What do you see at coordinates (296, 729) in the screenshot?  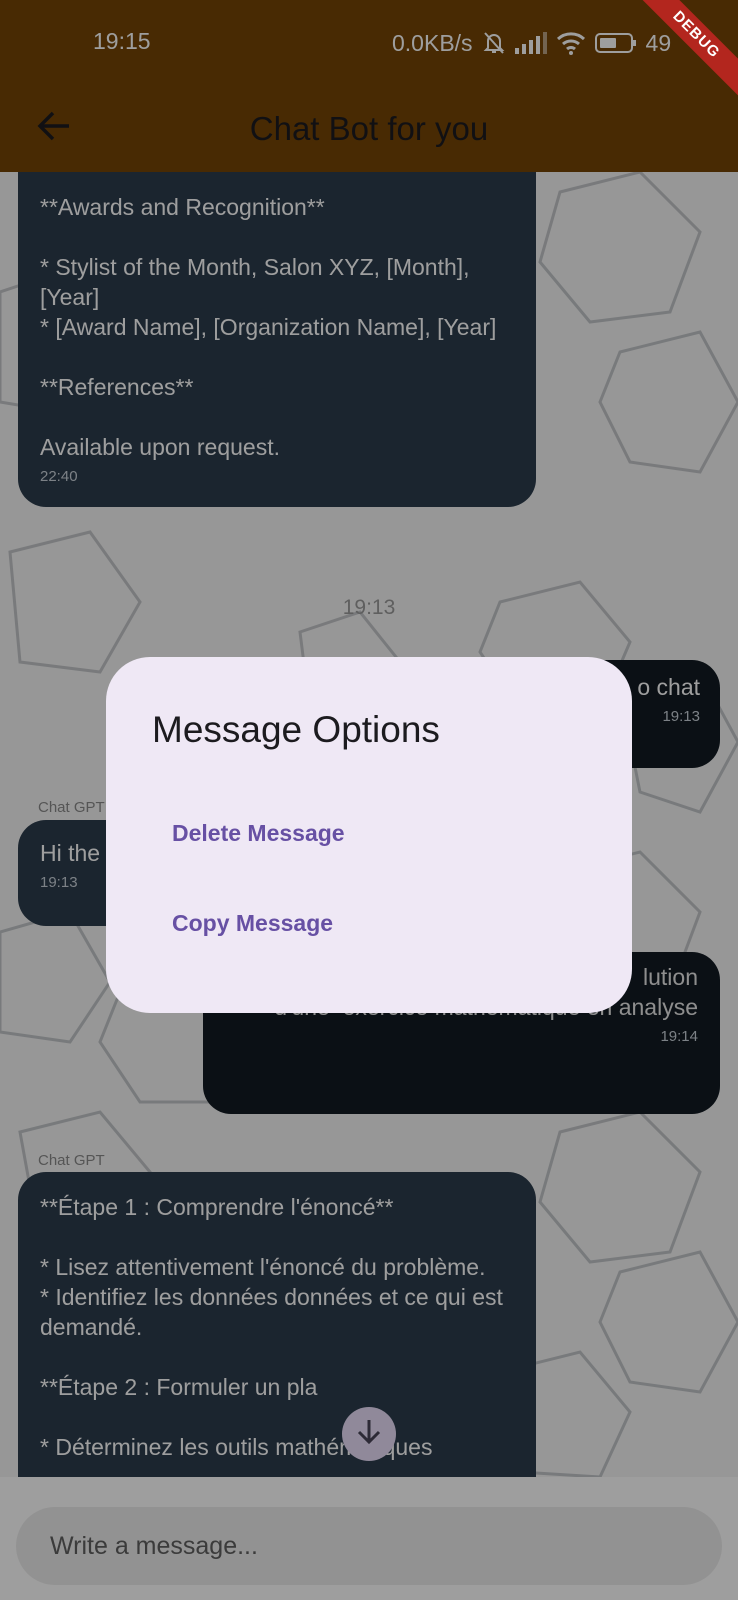 I see `dialog-title: Message Options` at bounding box center [296, 729].